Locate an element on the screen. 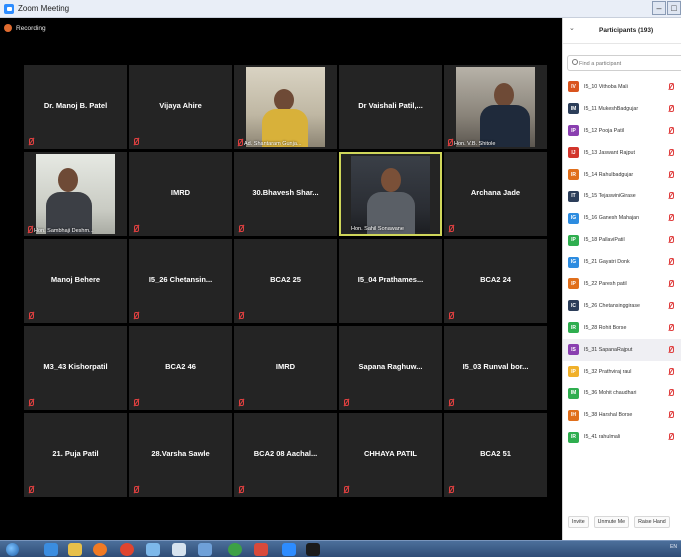 The image size is (681, 557). video-tile-active-speaker: Hon. Sahil Sonawane is located at coordinates (390, 194).